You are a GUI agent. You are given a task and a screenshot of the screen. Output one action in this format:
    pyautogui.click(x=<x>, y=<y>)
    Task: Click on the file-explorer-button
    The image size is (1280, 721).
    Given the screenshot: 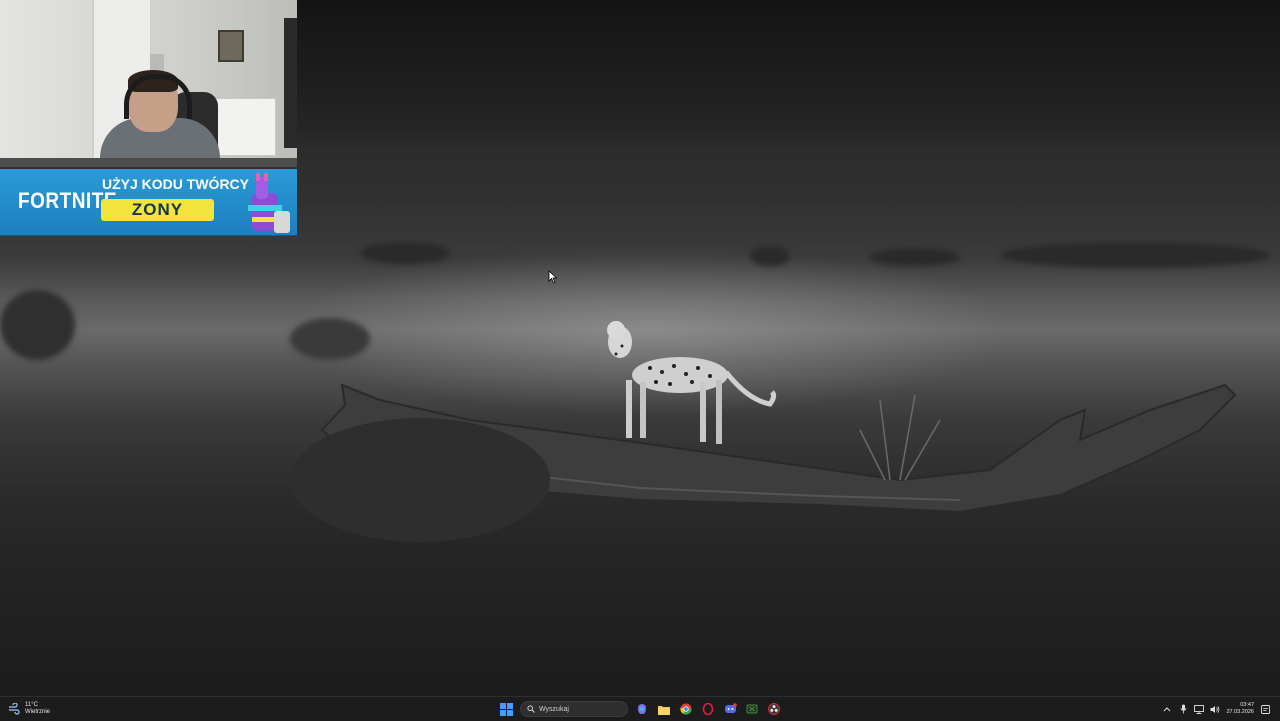 What is the action you would take?
    pyautogui.click(x=664, y=709)
    